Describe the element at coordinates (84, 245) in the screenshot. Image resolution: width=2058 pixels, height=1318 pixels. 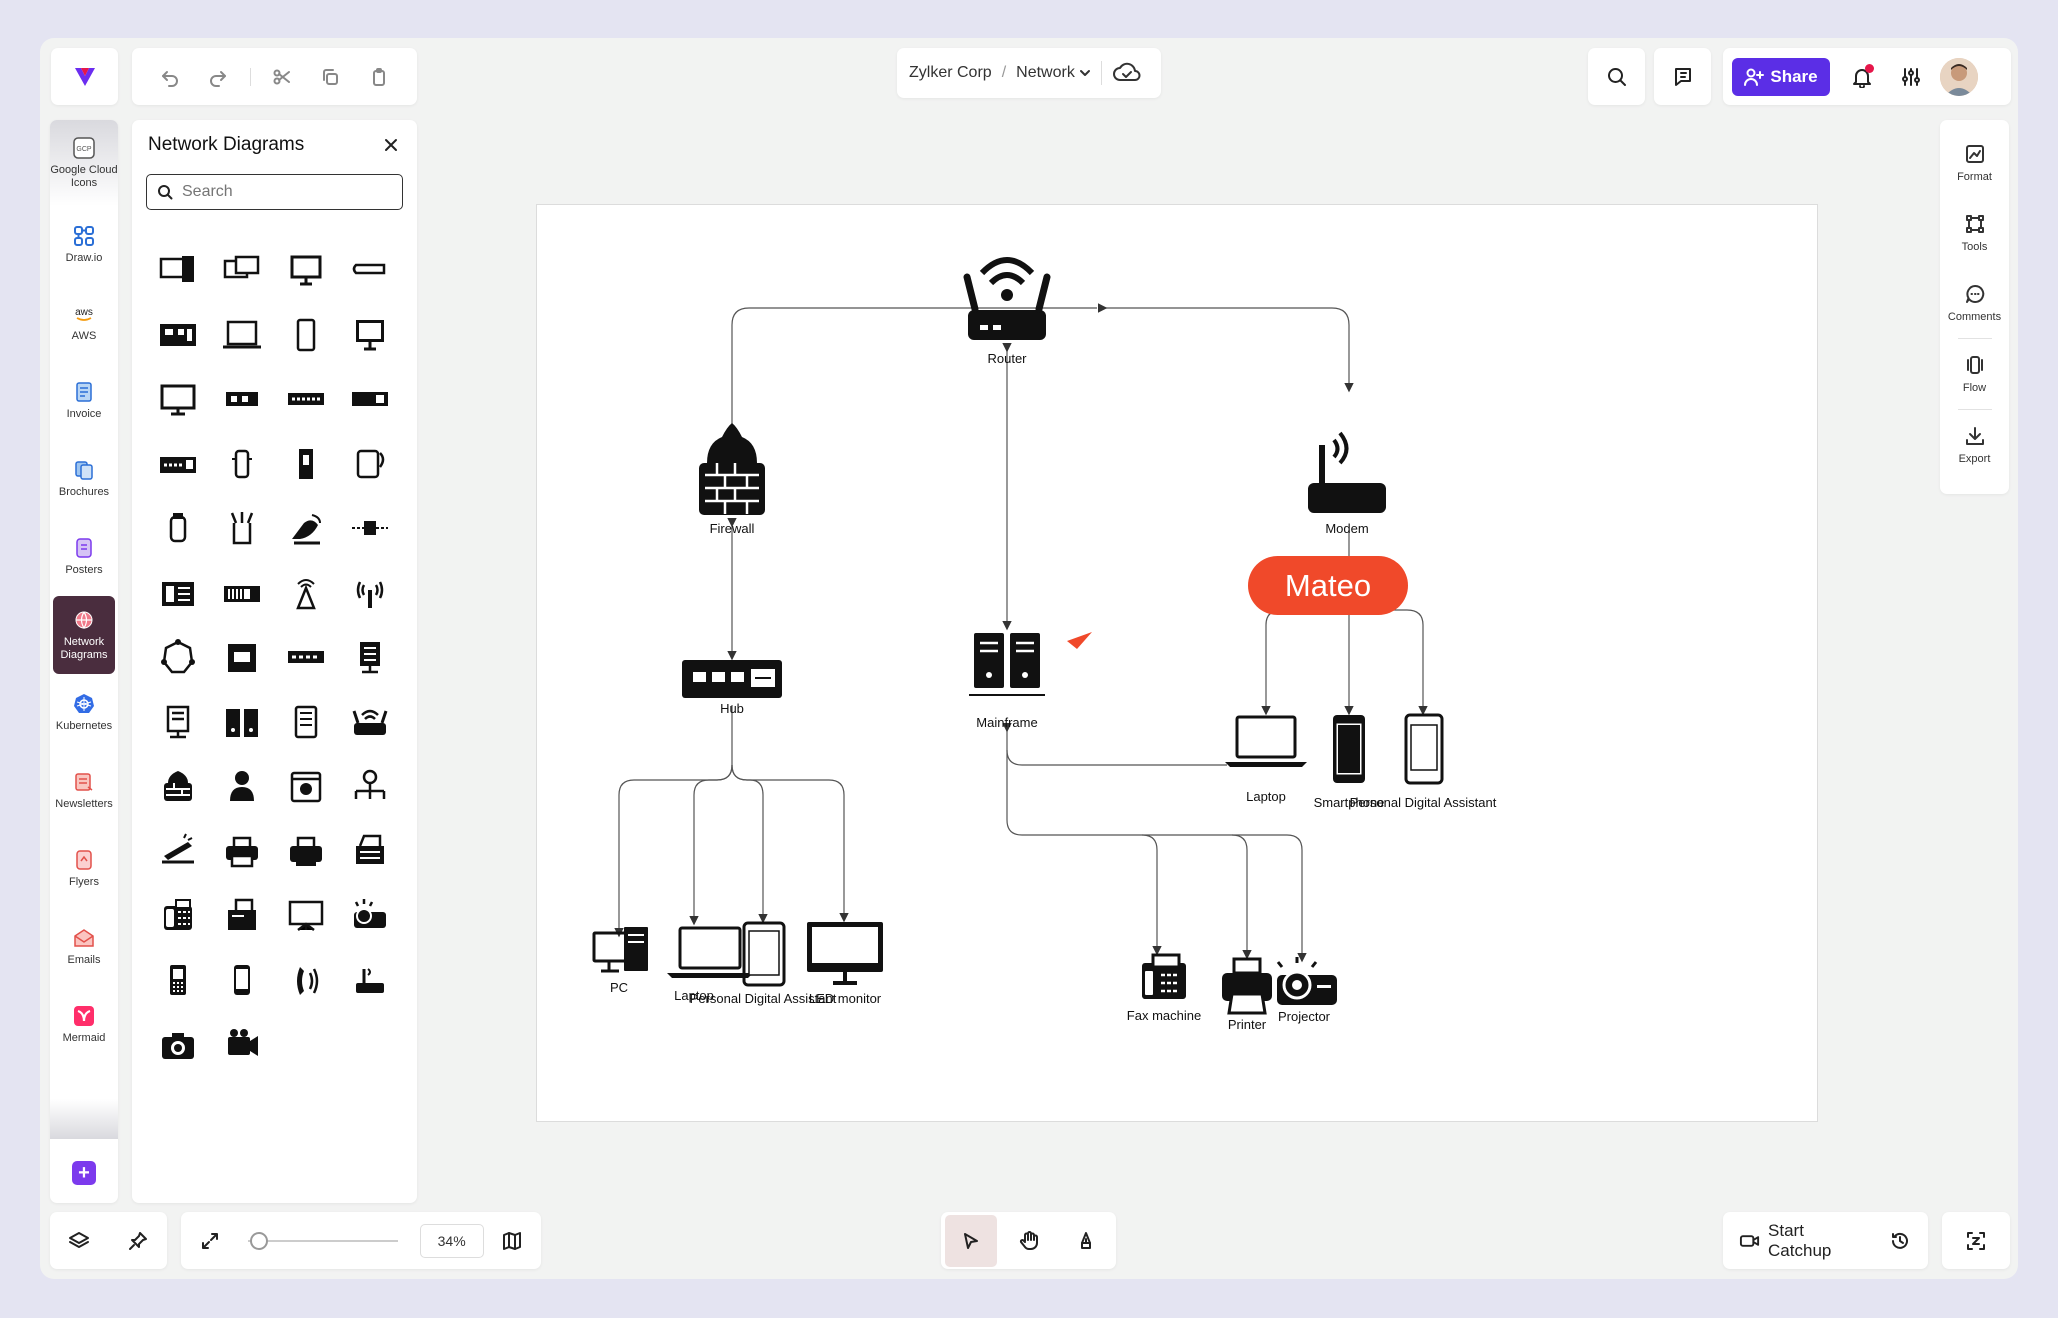
I see `rail-item-drawio: Draw.io` at that location.